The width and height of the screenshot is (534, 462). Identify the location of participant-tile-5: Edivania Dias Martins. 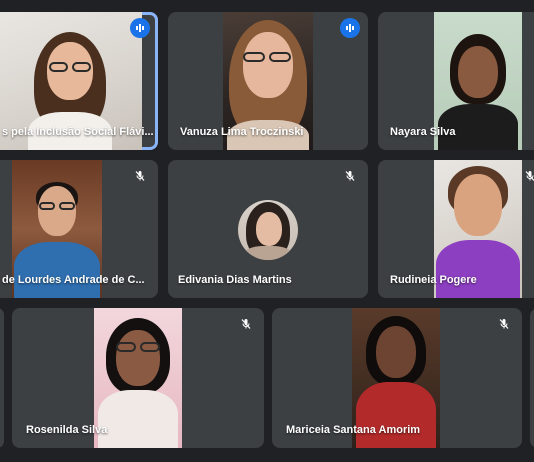
(268, 229).